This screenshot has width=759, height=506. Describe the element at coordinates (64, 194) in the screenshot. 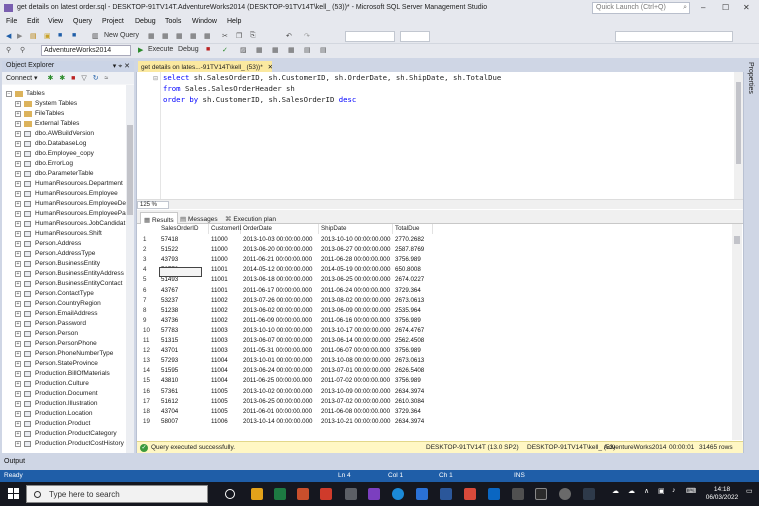

I see `tree-node: + HumanResources.Employee` at that location.